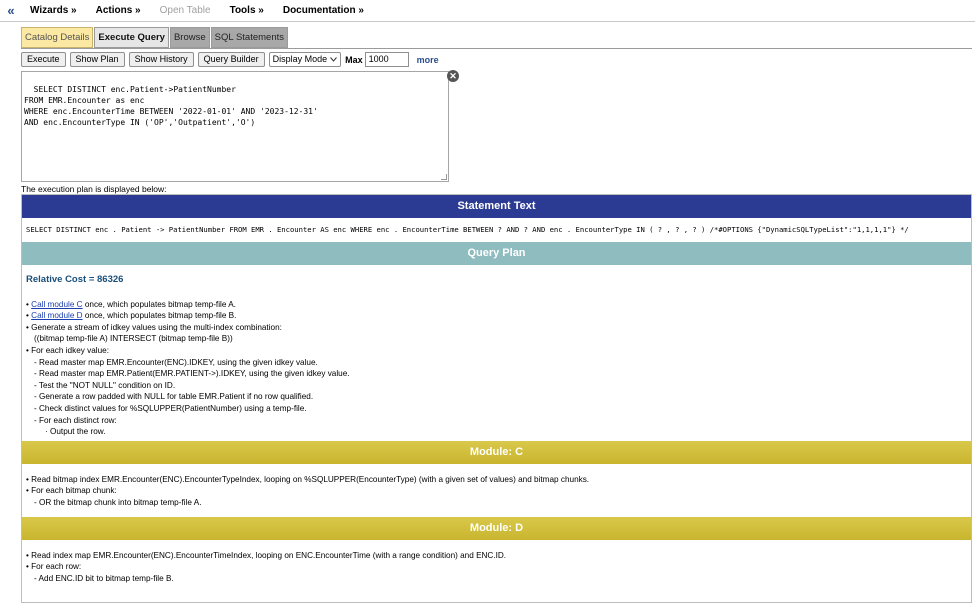 This screenshot has height=605, width=975. I want to click on collapse-sidebar-icon: «, so click(11, 10).